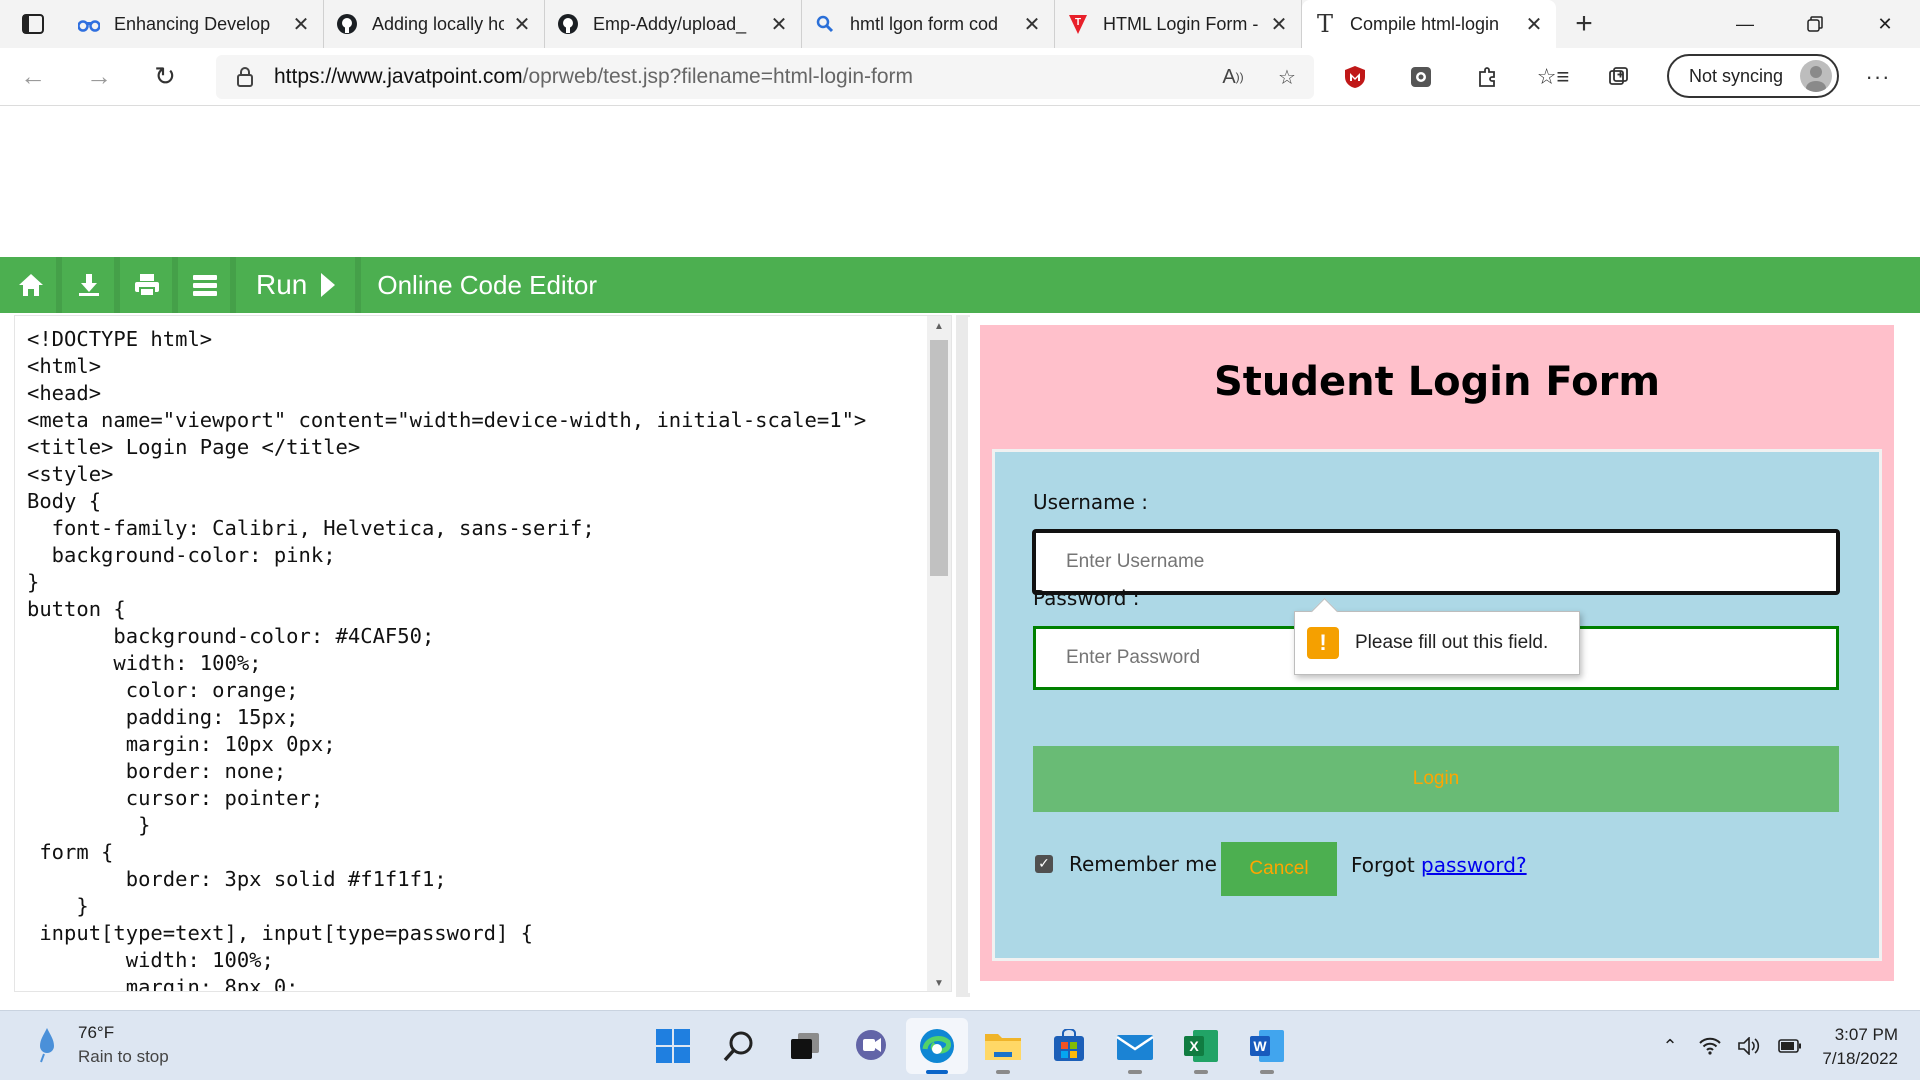 This screenshot has width=1920, height=1081. I want to click on tab-compile-html-login: T Compile html-login ✕, so click(1429, 24).